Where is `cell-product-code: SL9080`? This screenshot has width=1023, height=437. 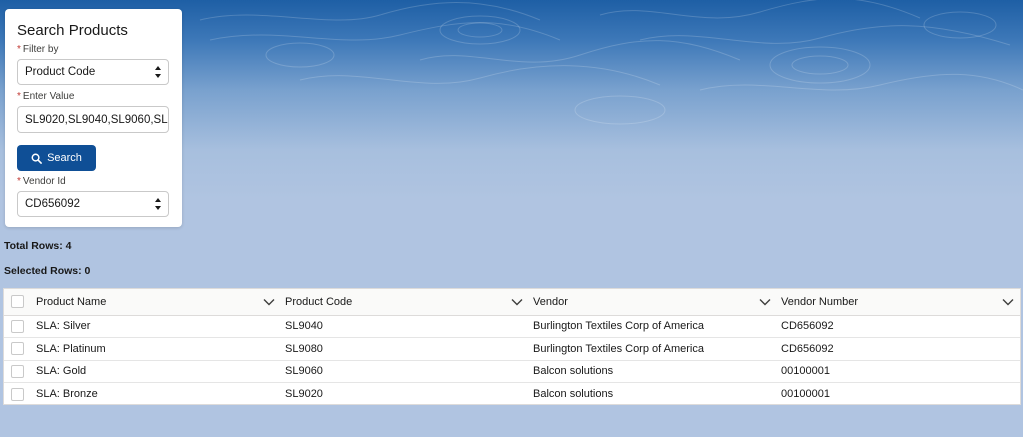 cell-product-code: SL9080 is located at coordinates (405, 349).